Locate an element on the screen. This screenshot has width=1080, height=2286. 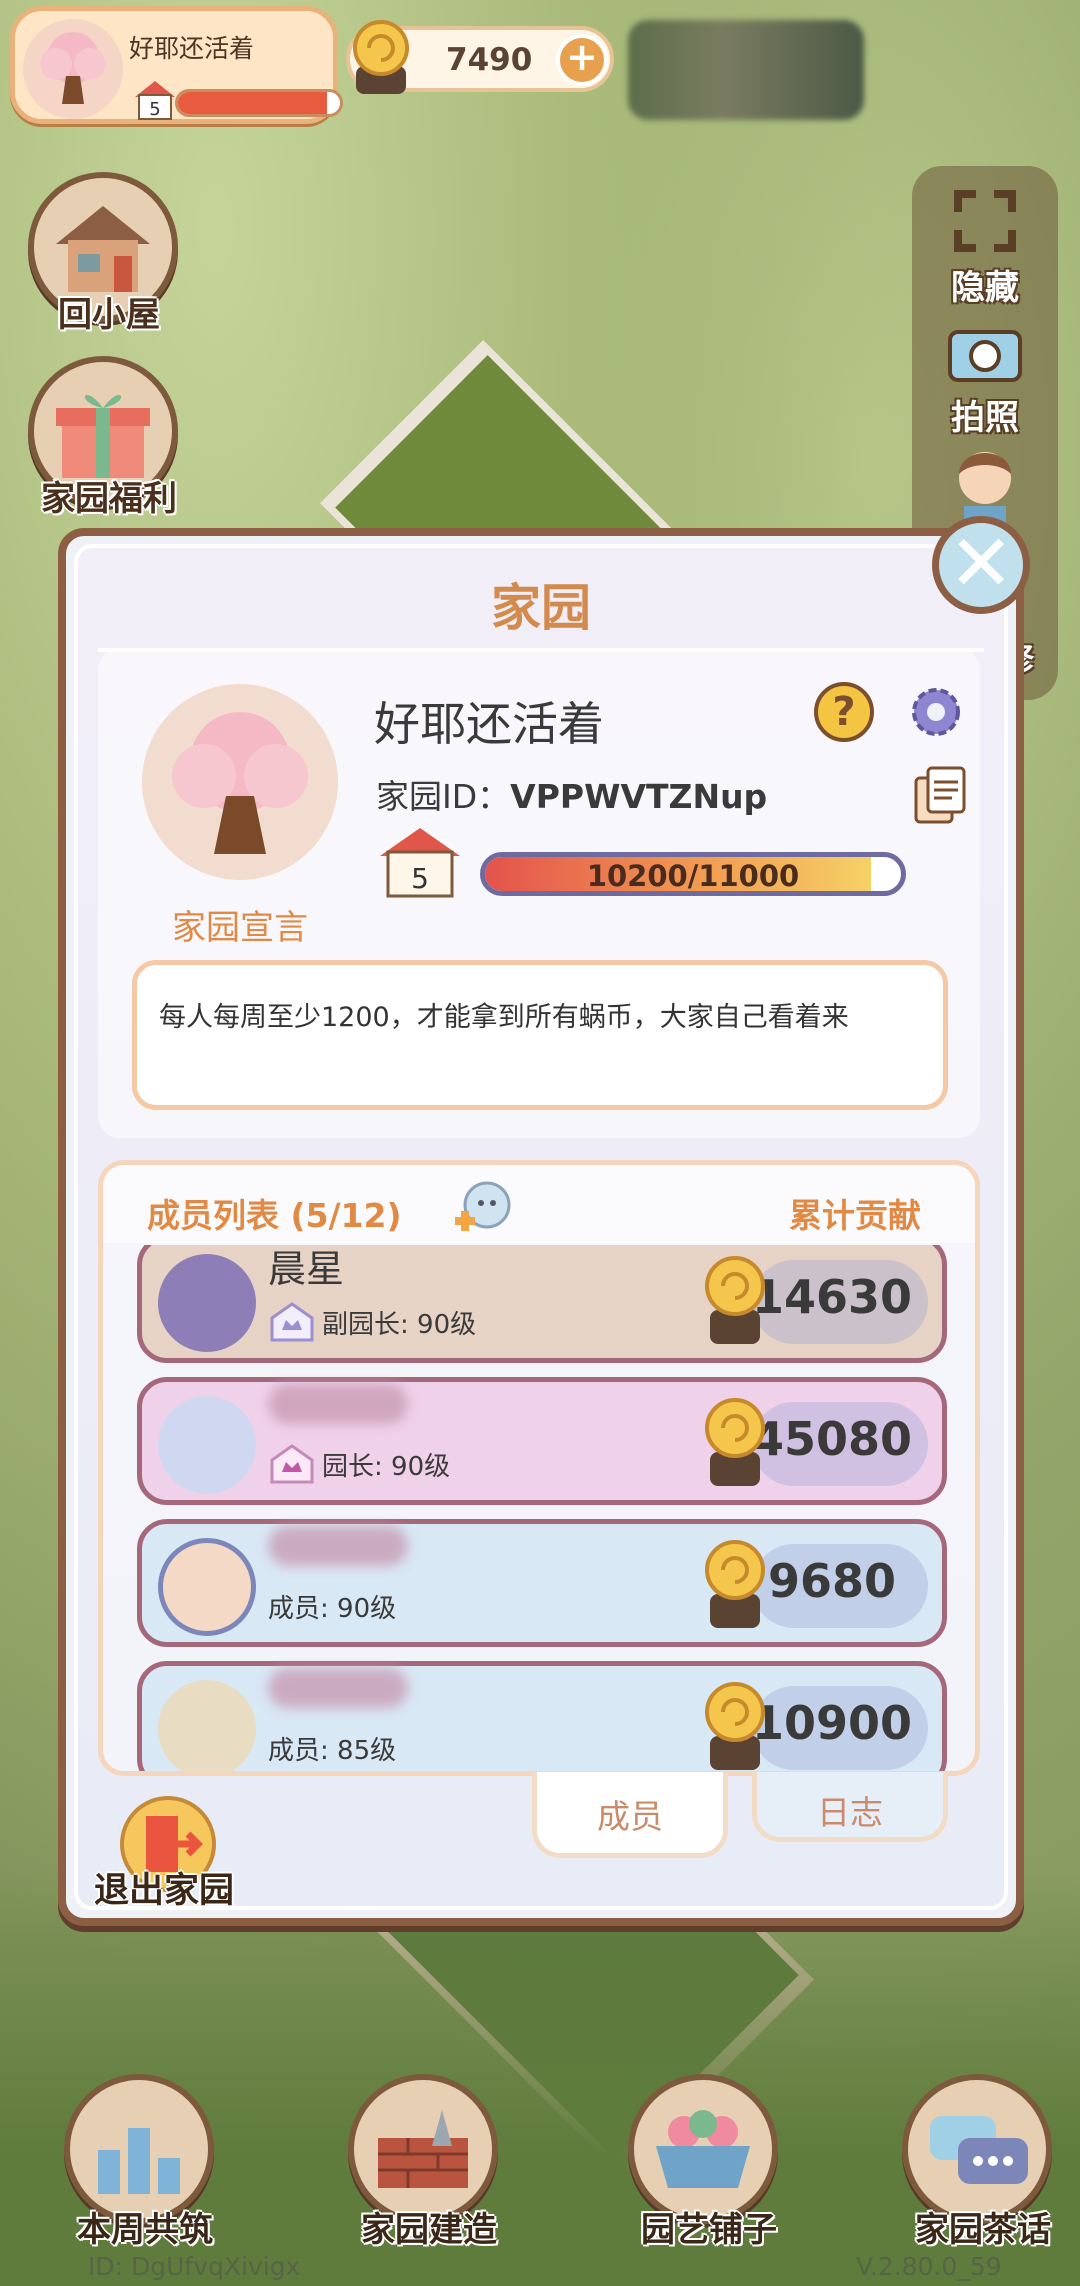
hide-button: 隐藏 is located at coordinates (985, 247).